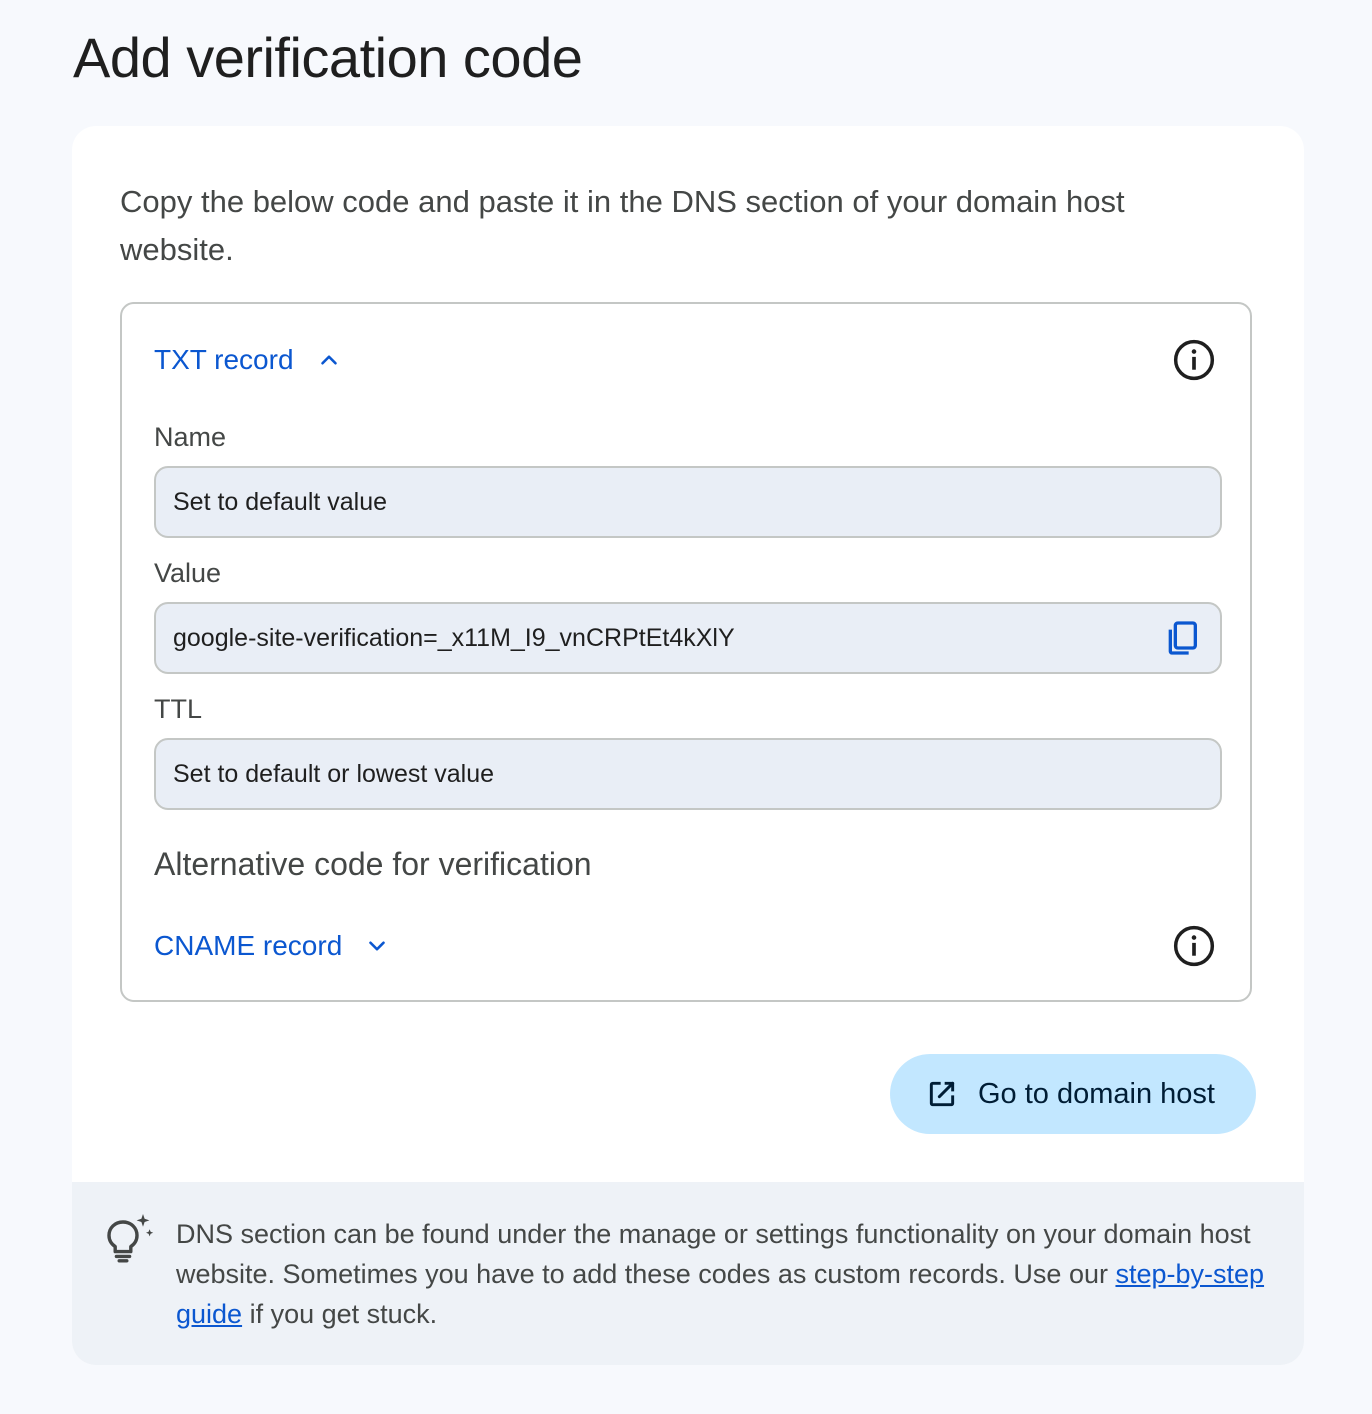  I want to click on txt-record-toggle: TXT record, so click(248, 360).